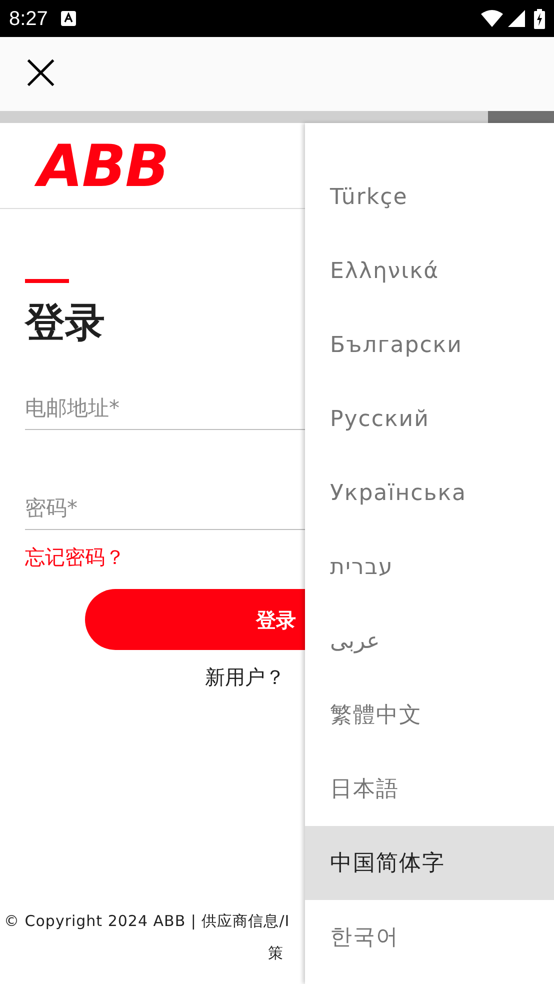 This screenshot has height=984, width=554. I want to click on language-option: 한국어, so click(429, 937).